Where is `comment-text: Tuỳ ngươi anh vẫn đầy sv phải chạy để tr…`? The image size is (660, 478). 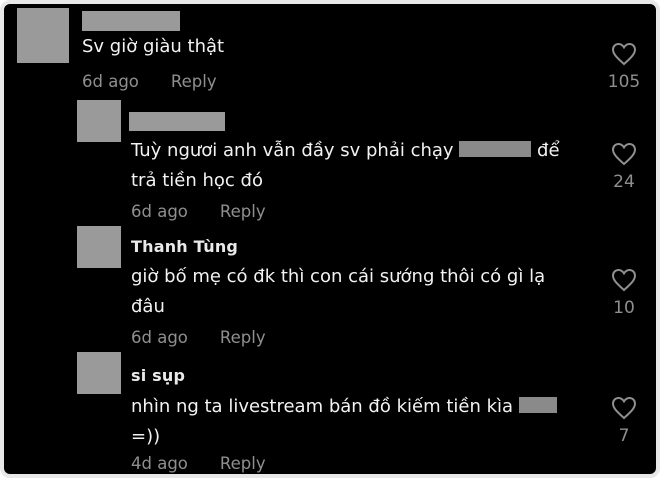 comment-text: Tuỳ ngươi anh vẫn đầy sv phải chạy để tr… is located at coordinates (345, 165).